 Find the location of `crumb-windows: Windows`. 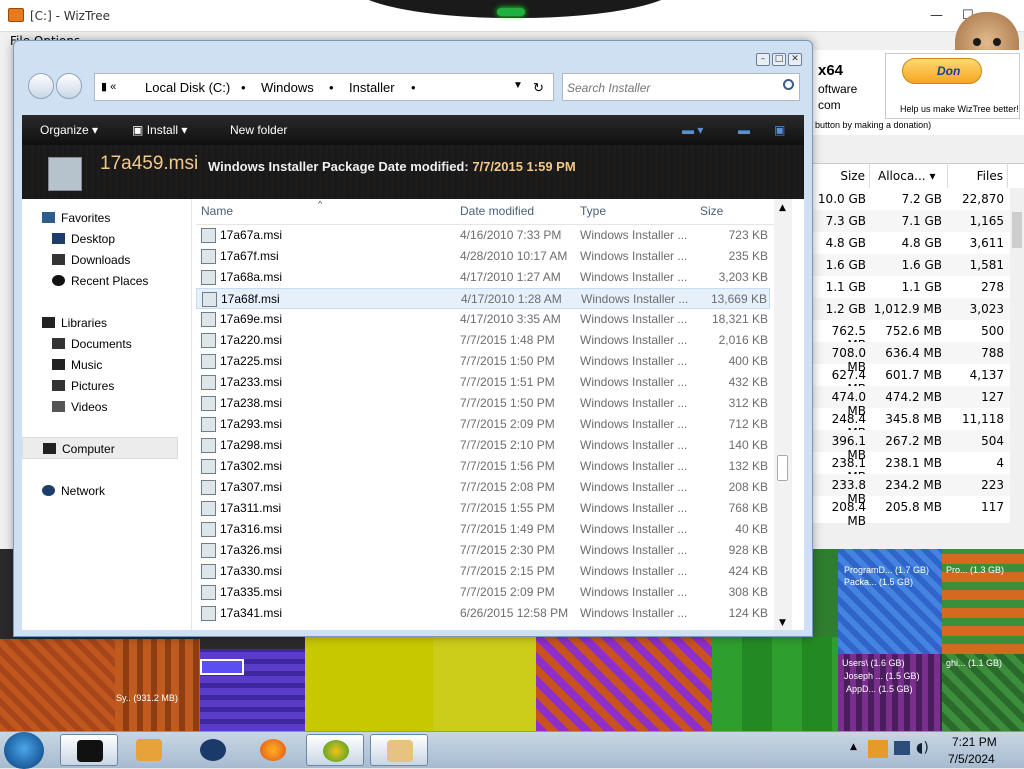

crumb-windows: Windows is located at coordinates (287, 87).